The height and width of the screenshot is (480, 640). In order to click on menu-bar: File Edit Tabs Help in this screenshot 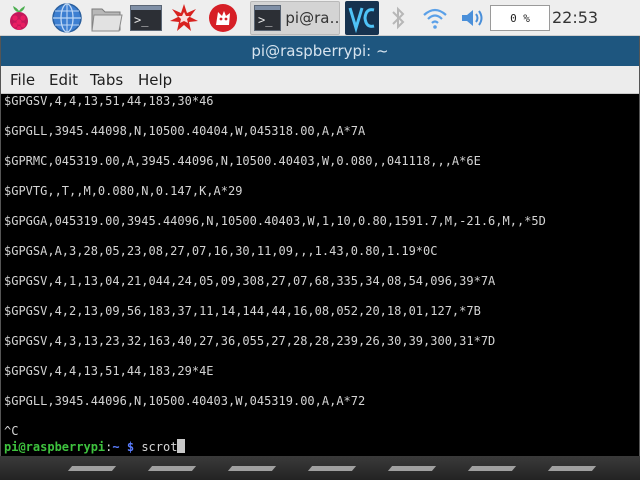, I will do `click(320, 80)`.